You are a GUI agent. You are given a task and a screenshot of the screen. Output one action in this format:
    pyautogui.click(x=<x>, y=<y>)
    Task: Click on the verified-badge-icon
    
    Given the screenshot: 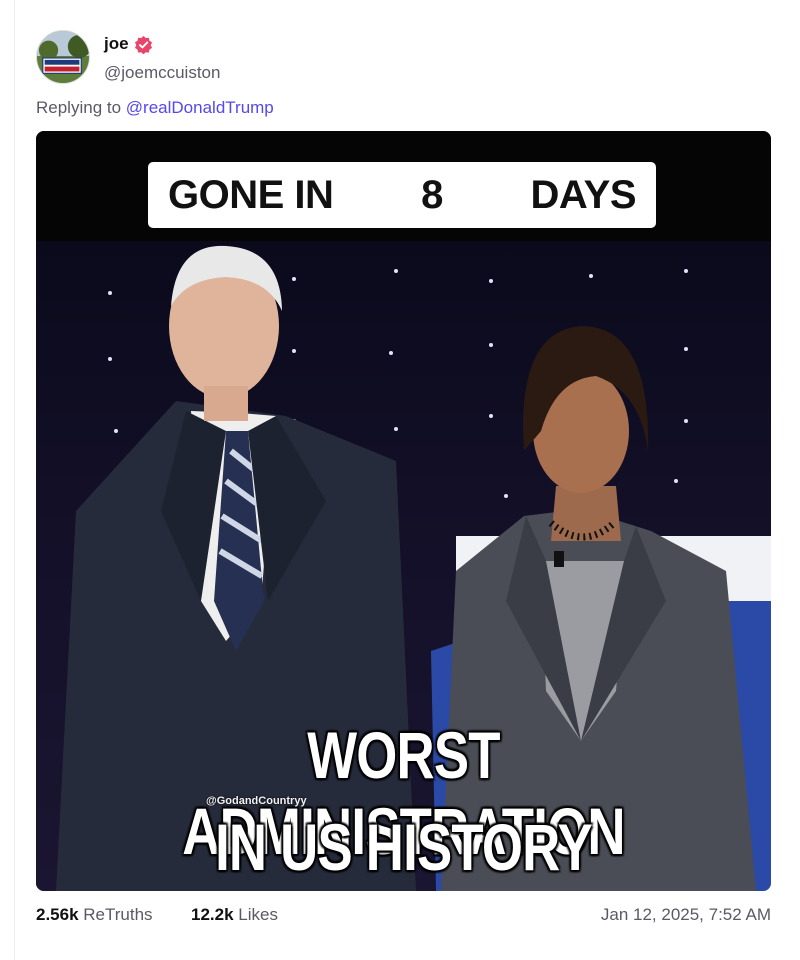 What is the action you would take?
    pyautogui.click(x=143, y=44)
    